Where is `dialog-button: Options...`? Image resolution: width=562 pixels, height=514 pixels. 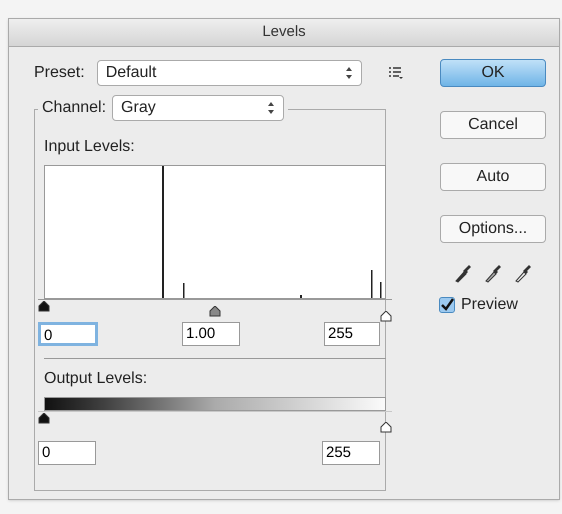 dialog-button: Options... is located at coordinates (493, 229).